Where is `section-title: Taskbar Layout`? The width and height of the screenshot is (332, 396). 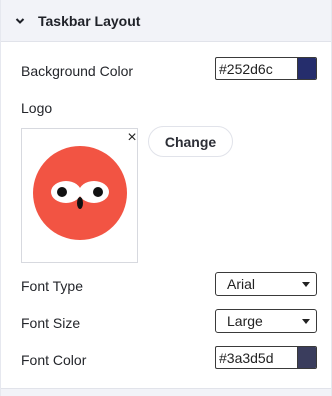 section-title: Taskbar Layout is located at coordinates (89, 20).